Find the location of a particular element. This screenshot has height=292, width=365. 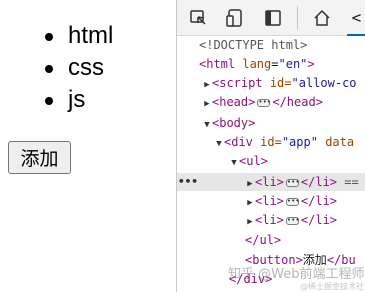

dock-side-icon is located at coordinates (273, 18).